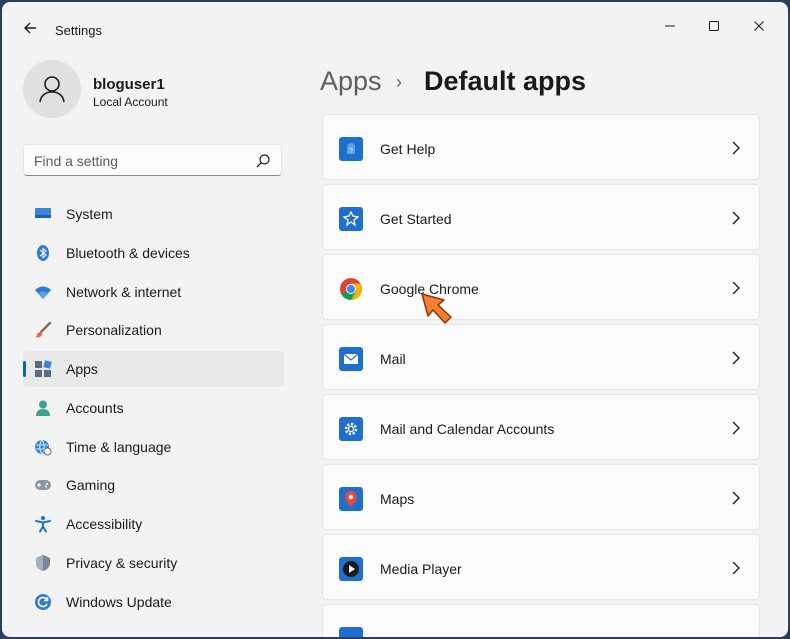  Describe the element at coordinates (436, 308) in the screenshot. I see `pointer-arrow-icon` at that location.